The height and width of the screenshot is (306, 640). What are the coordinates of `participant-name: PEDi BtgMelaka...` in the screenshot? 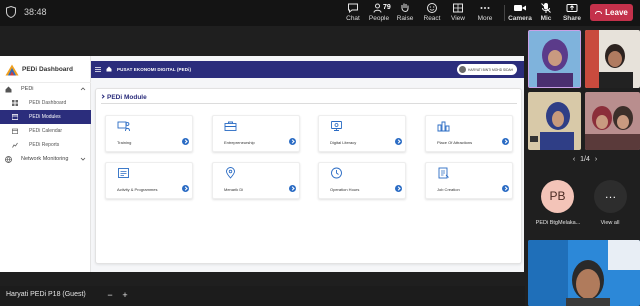 It's located at (558, 223).